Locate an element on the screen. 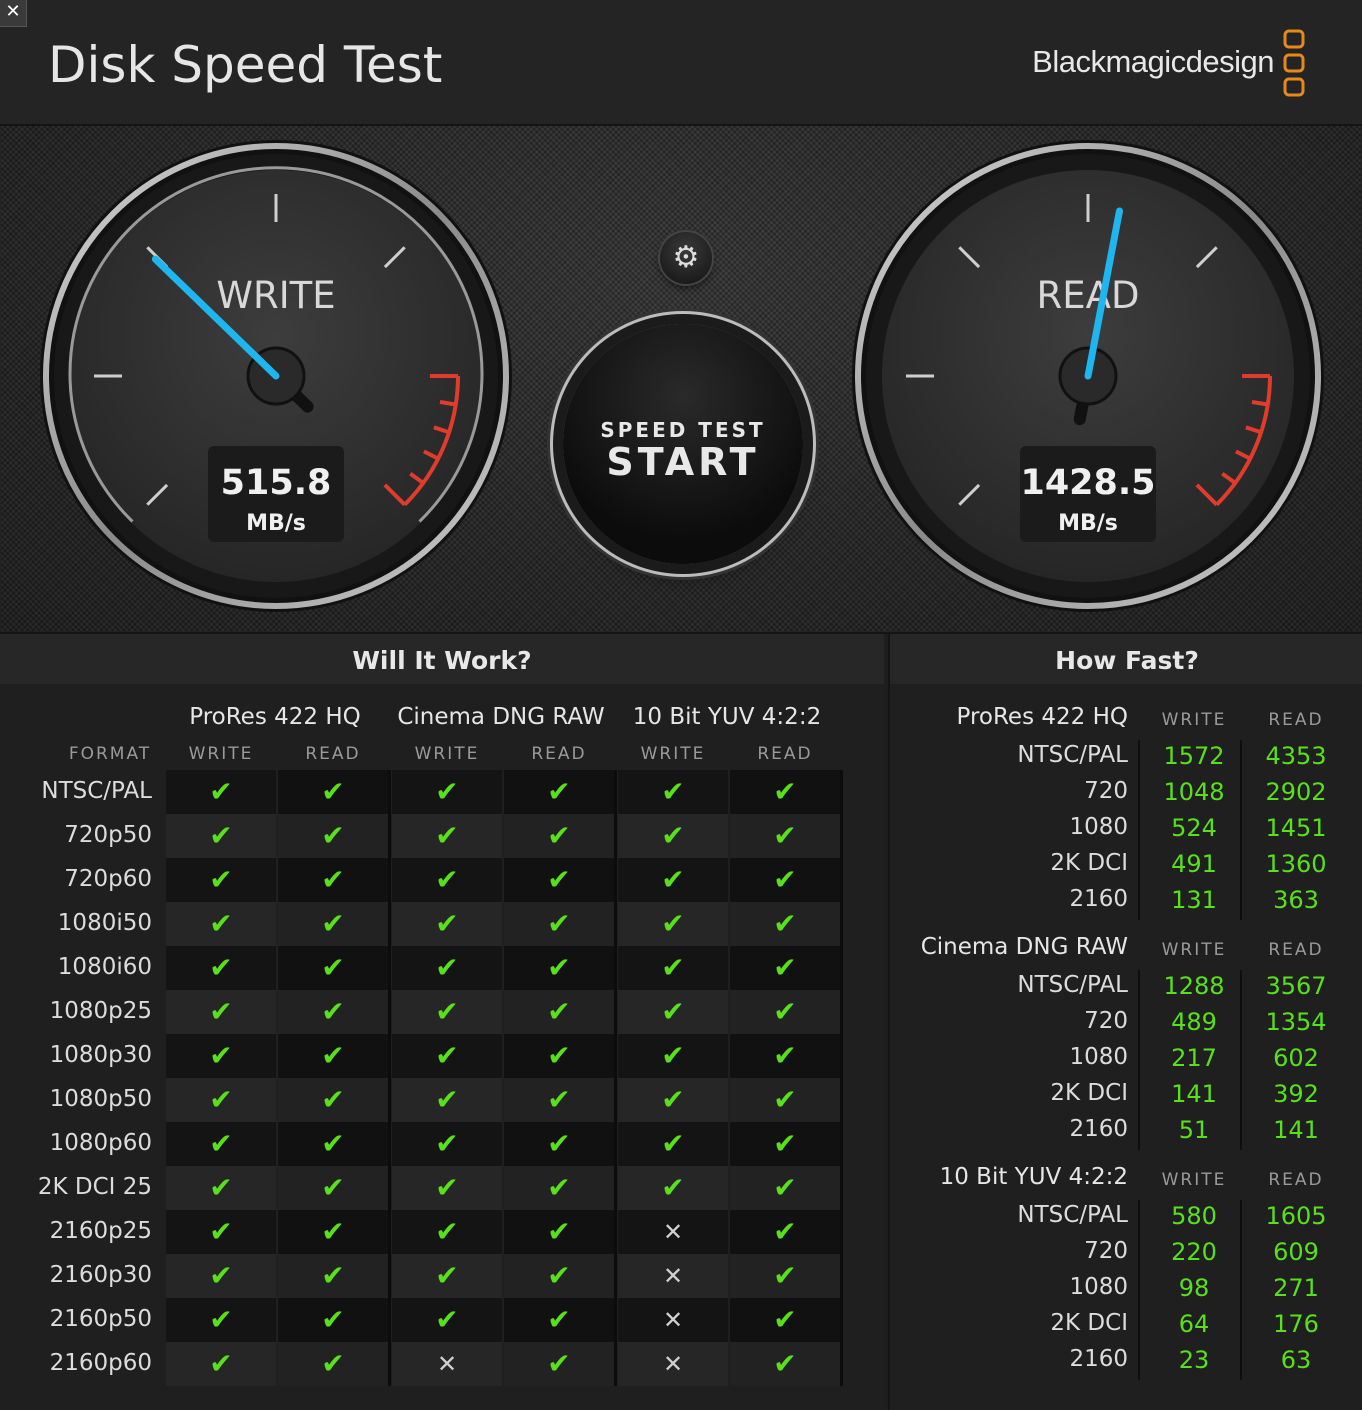 The width and height of the screenshot is (1362, 1410). write-fps-value: 51 is located at coordinates (1194, 1130).